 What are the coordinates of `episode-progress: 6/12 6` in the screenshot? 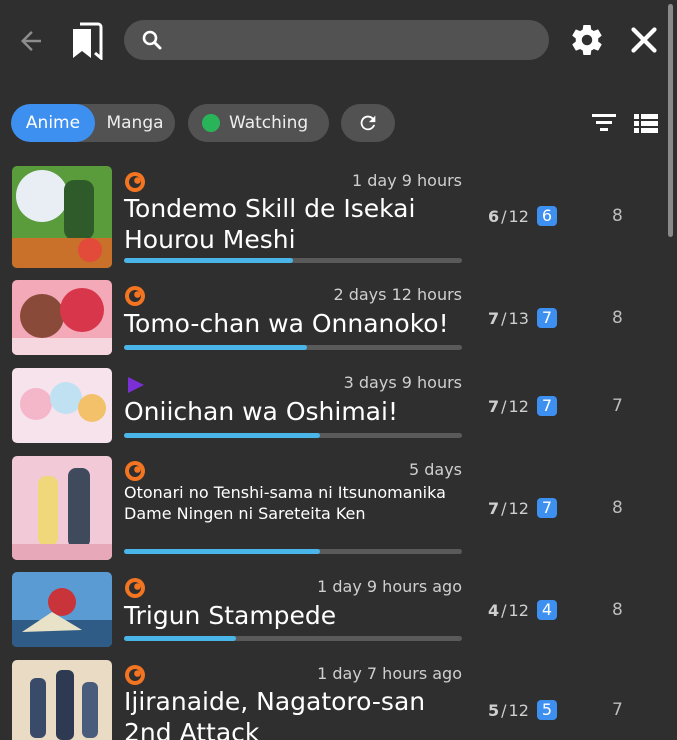 It's located at (523, 216).